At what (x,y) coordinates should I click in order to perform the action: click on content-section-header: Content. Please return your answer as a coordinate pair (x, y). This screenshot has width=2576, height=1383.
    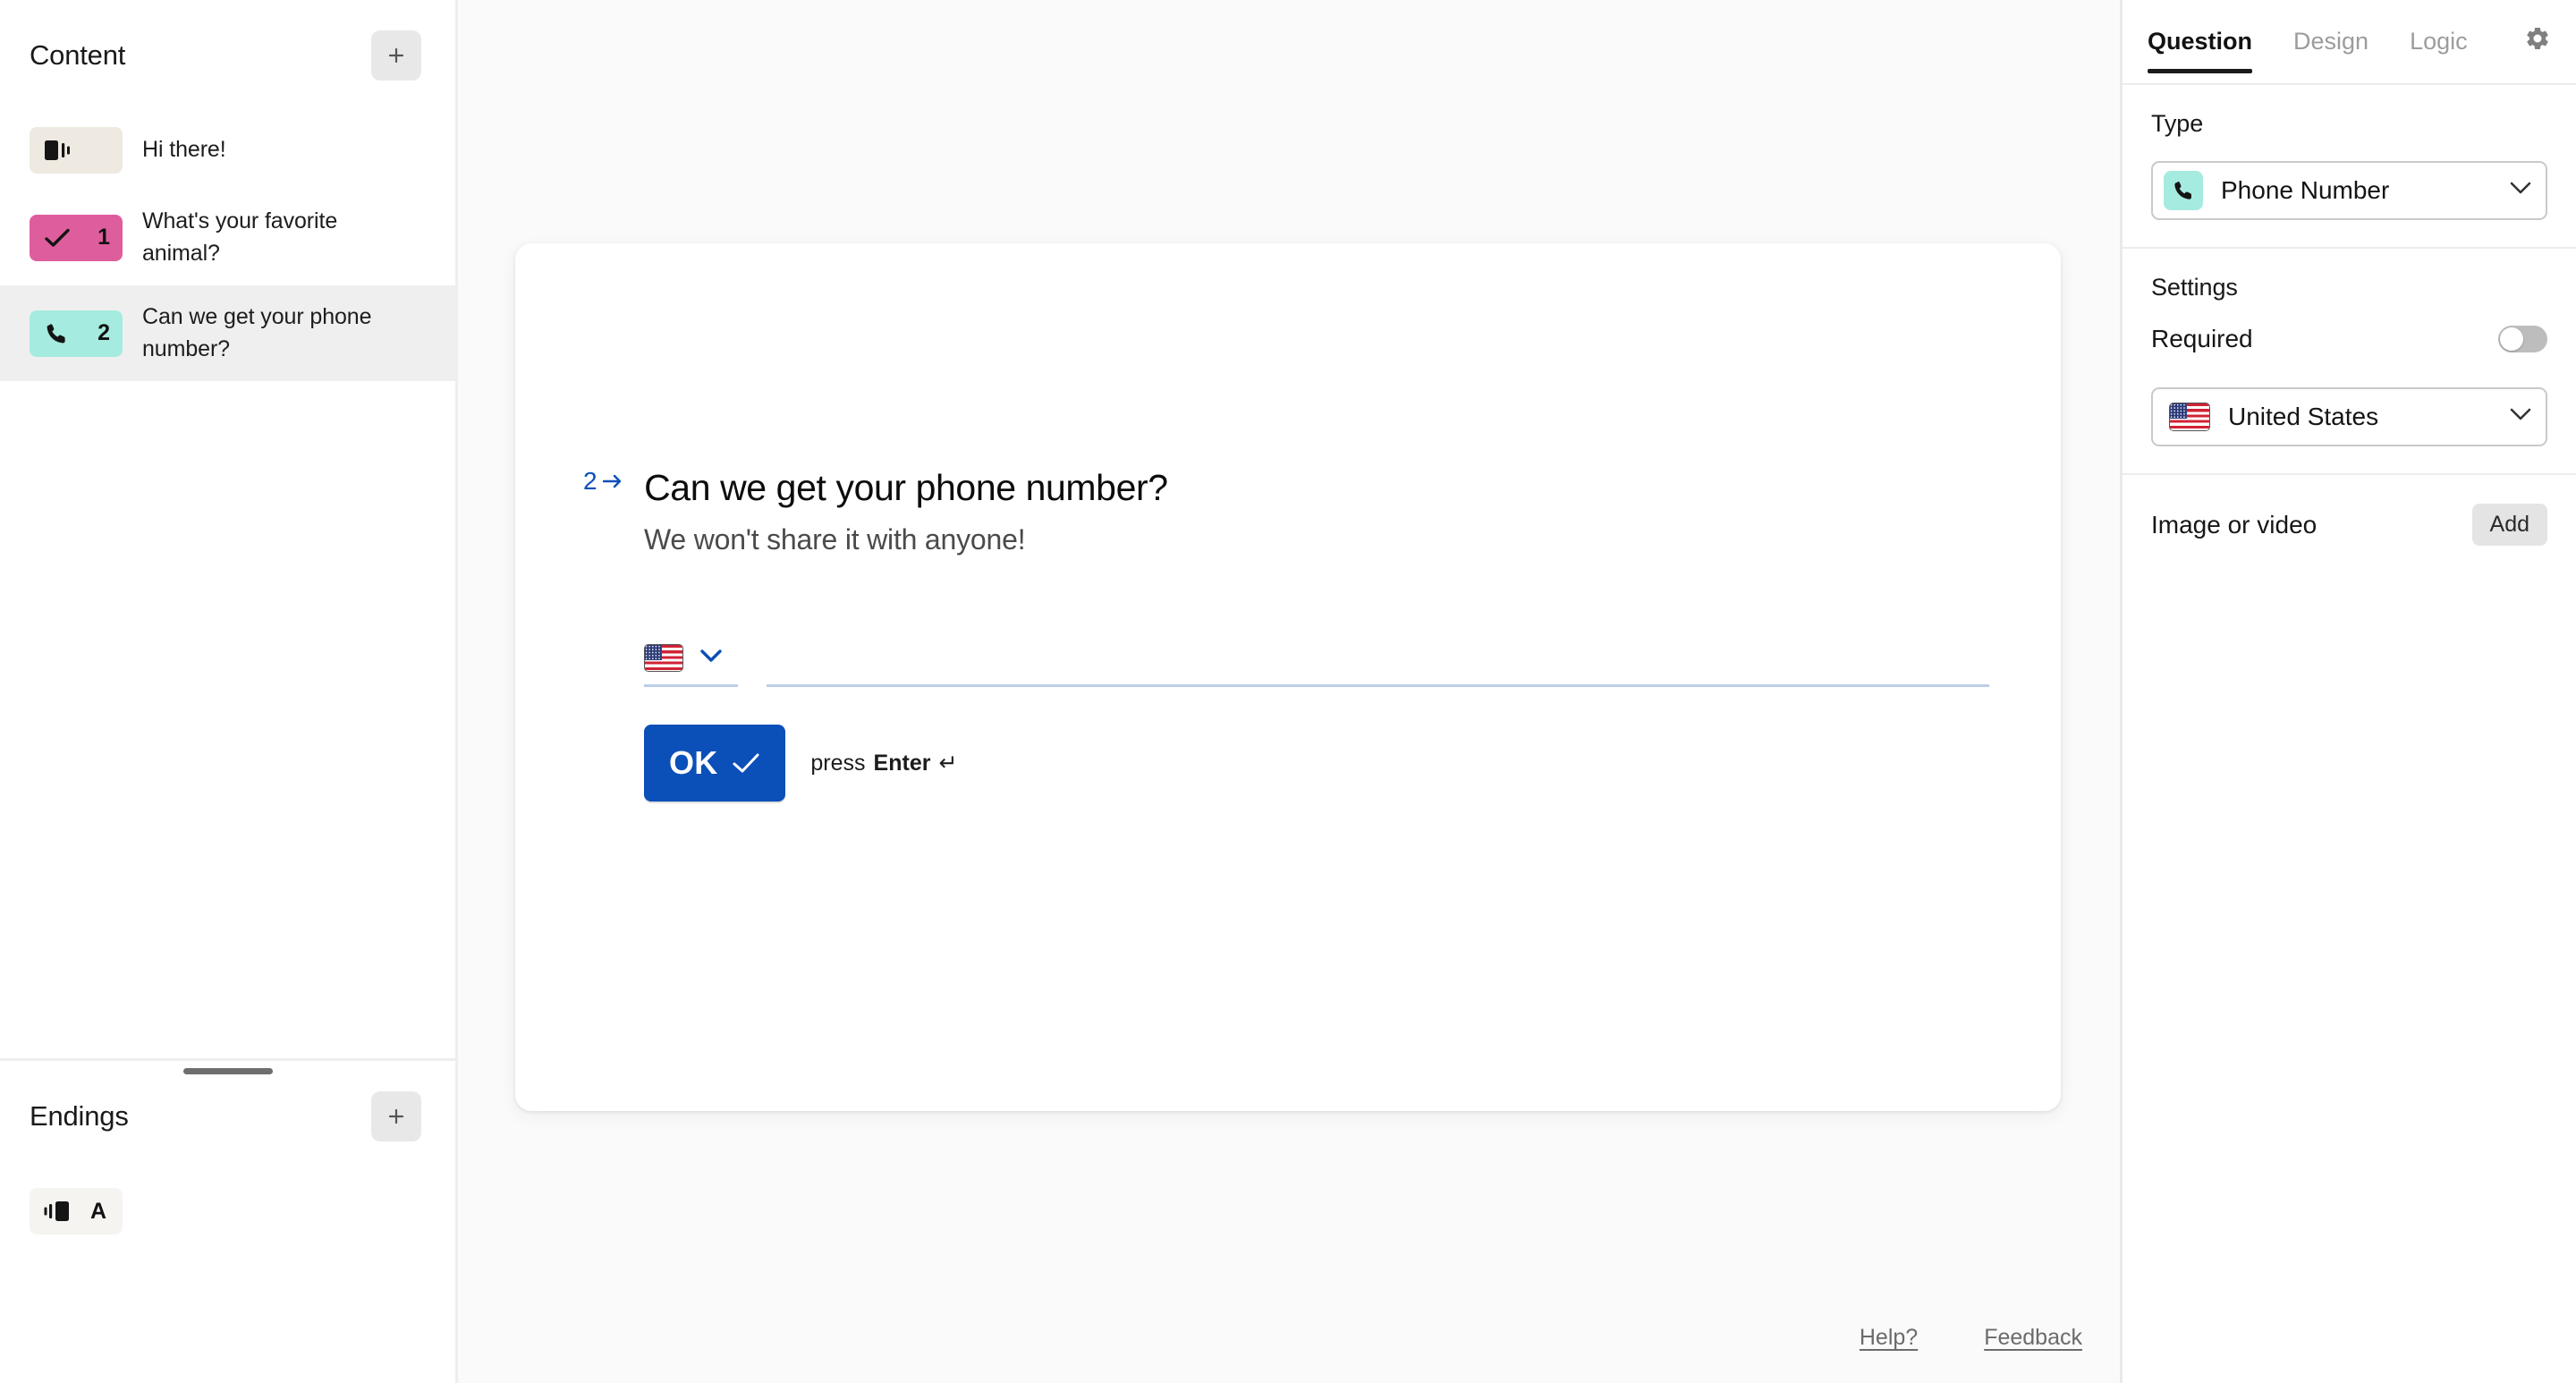
    Looking at the image, I should click on (227, 56).